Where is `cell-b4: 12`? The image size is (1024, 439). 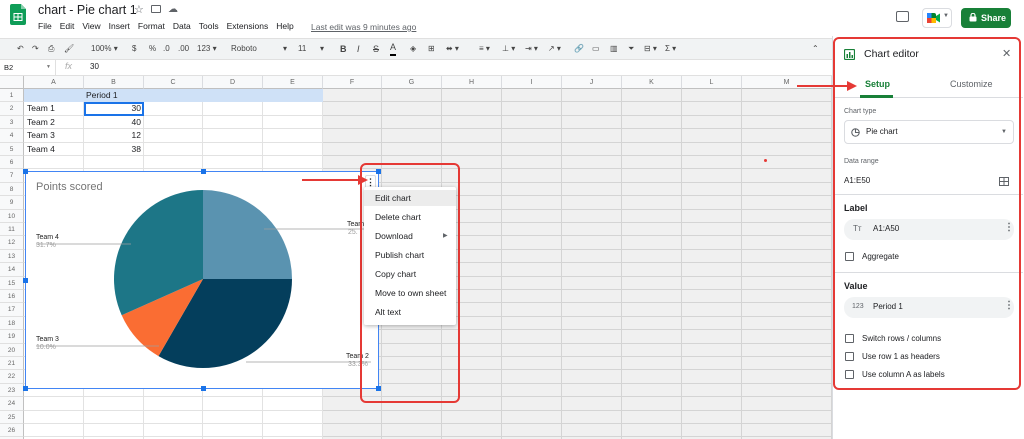 cell-b4: 12 is located at coordinates (112, 135).